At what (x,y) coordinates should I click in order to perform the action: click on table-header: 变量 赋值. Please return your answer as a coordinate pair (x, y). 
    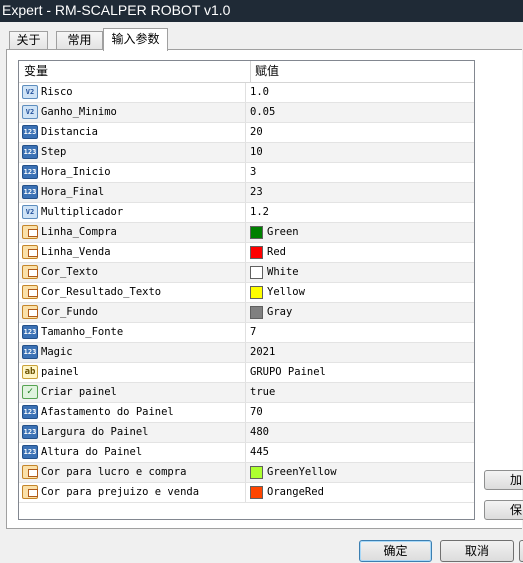
    Looking at the image, I should click on (246, 72).